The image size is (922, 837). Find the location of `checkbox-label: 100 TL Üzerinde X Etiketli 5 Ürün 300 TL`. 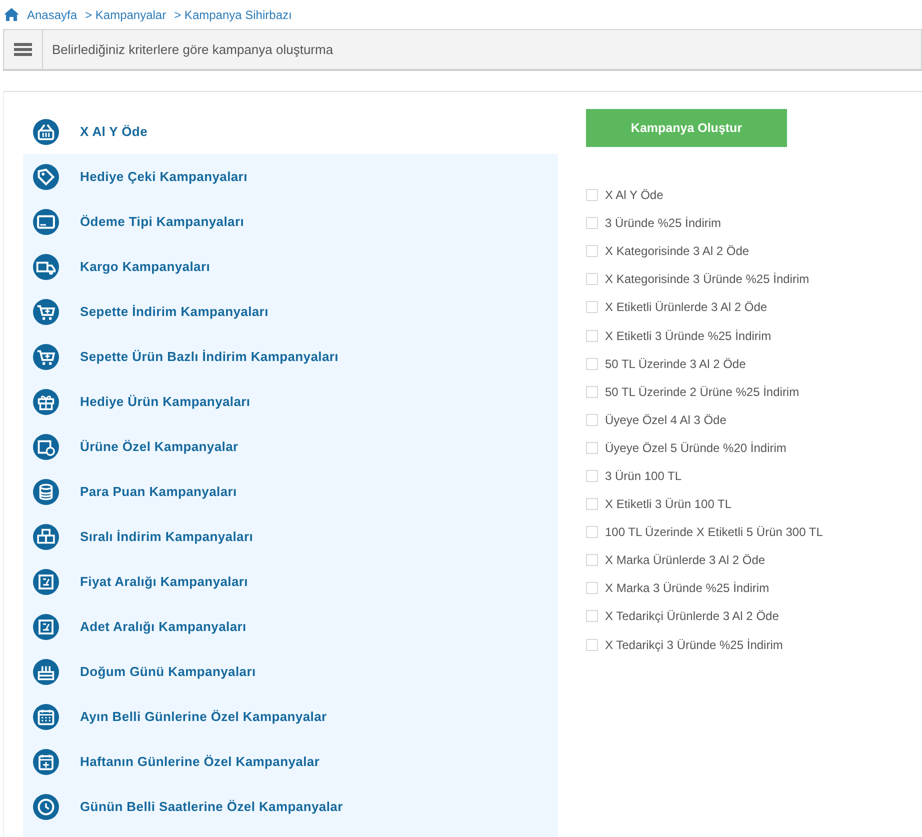

checkbox-label: 100 TL Üzerinde X Etiketli 5 Ürün 300 TL is located at coordinates (714, 532).